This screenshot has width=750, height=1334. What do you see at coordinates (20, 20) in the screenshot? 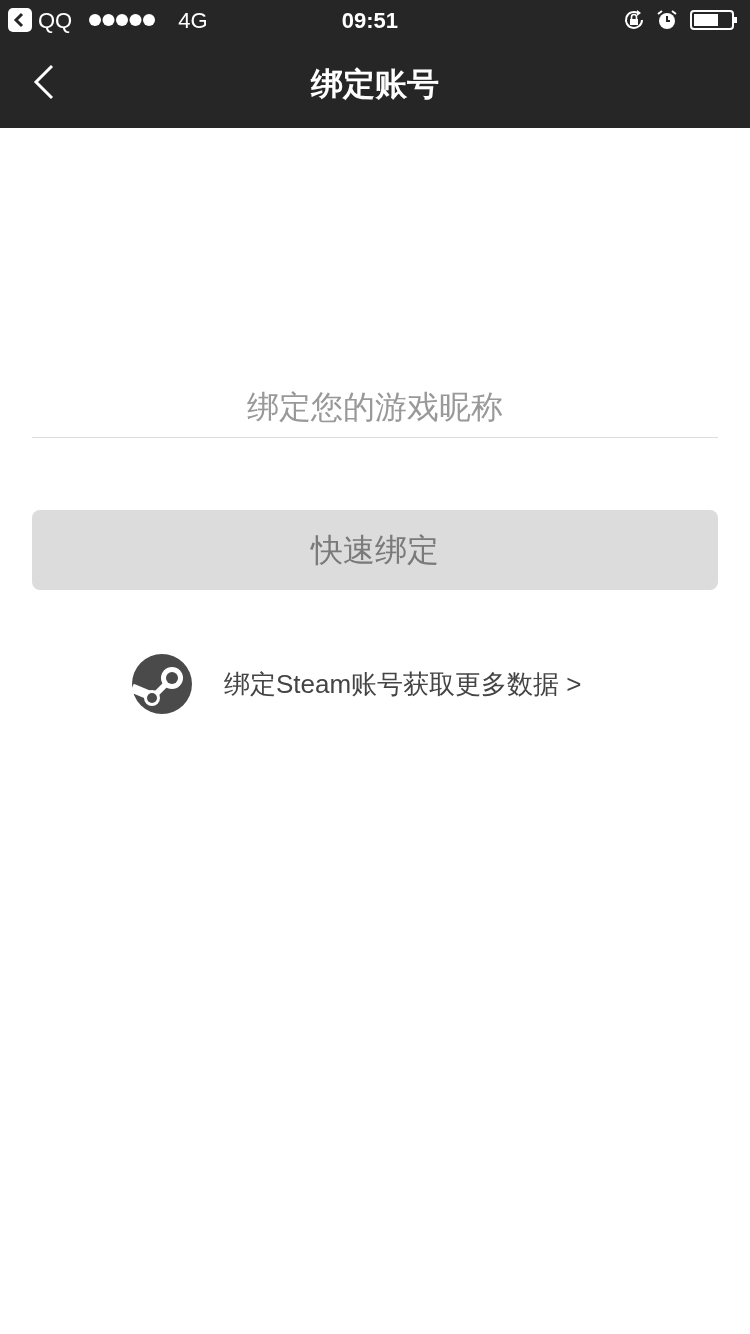
I see `back-icon` at bounding box center [20, 20].